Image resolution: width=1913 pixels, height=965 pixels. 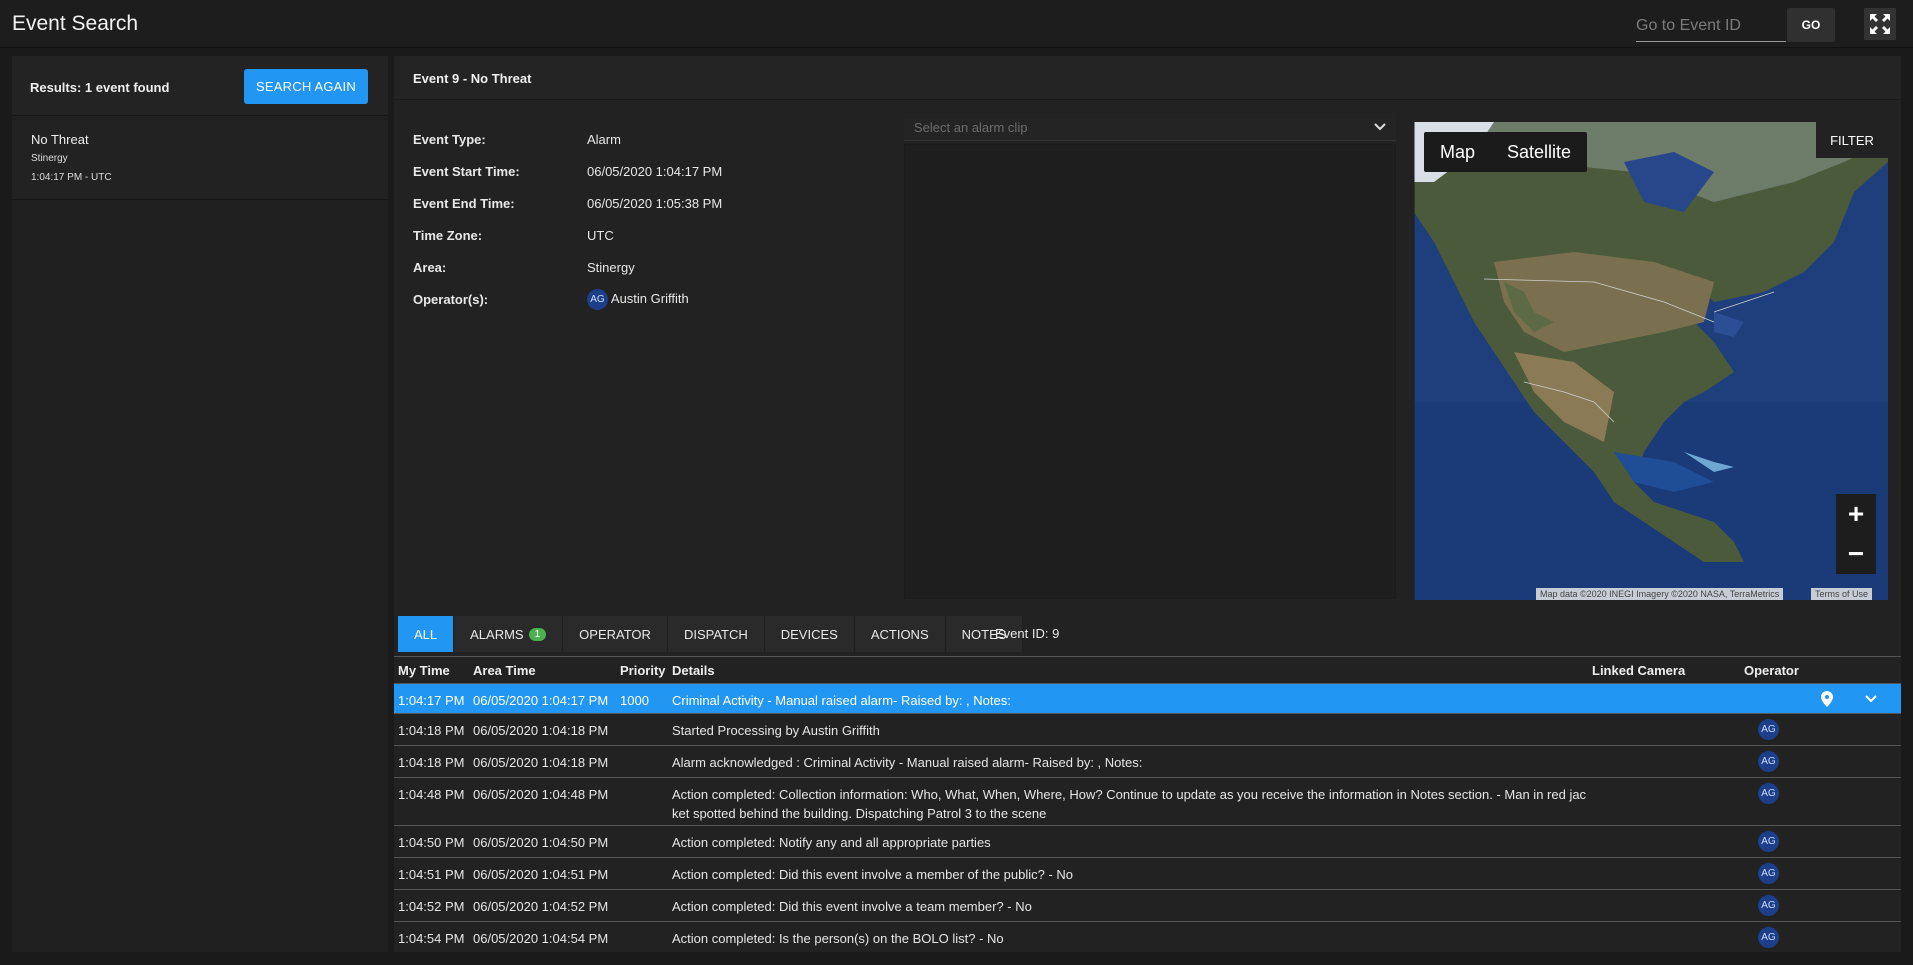 I want to click on satellite-map-image, so click(x=1651, y=361).